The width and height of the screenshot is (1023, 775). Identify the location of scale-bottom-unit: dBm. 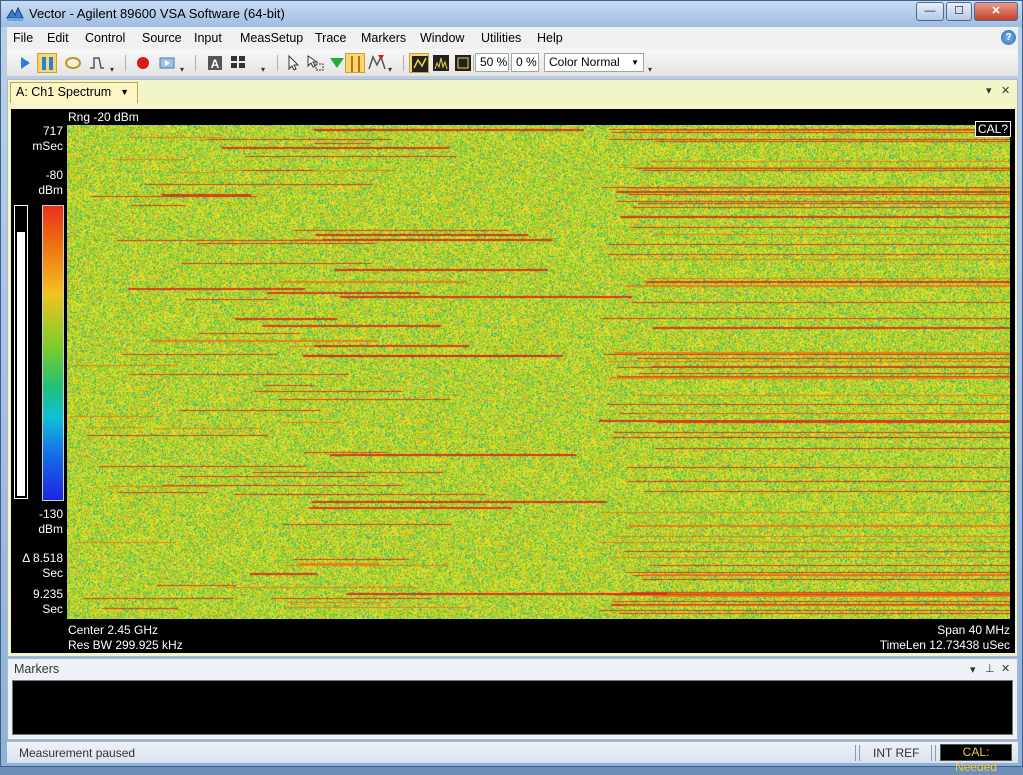
(50, 529).